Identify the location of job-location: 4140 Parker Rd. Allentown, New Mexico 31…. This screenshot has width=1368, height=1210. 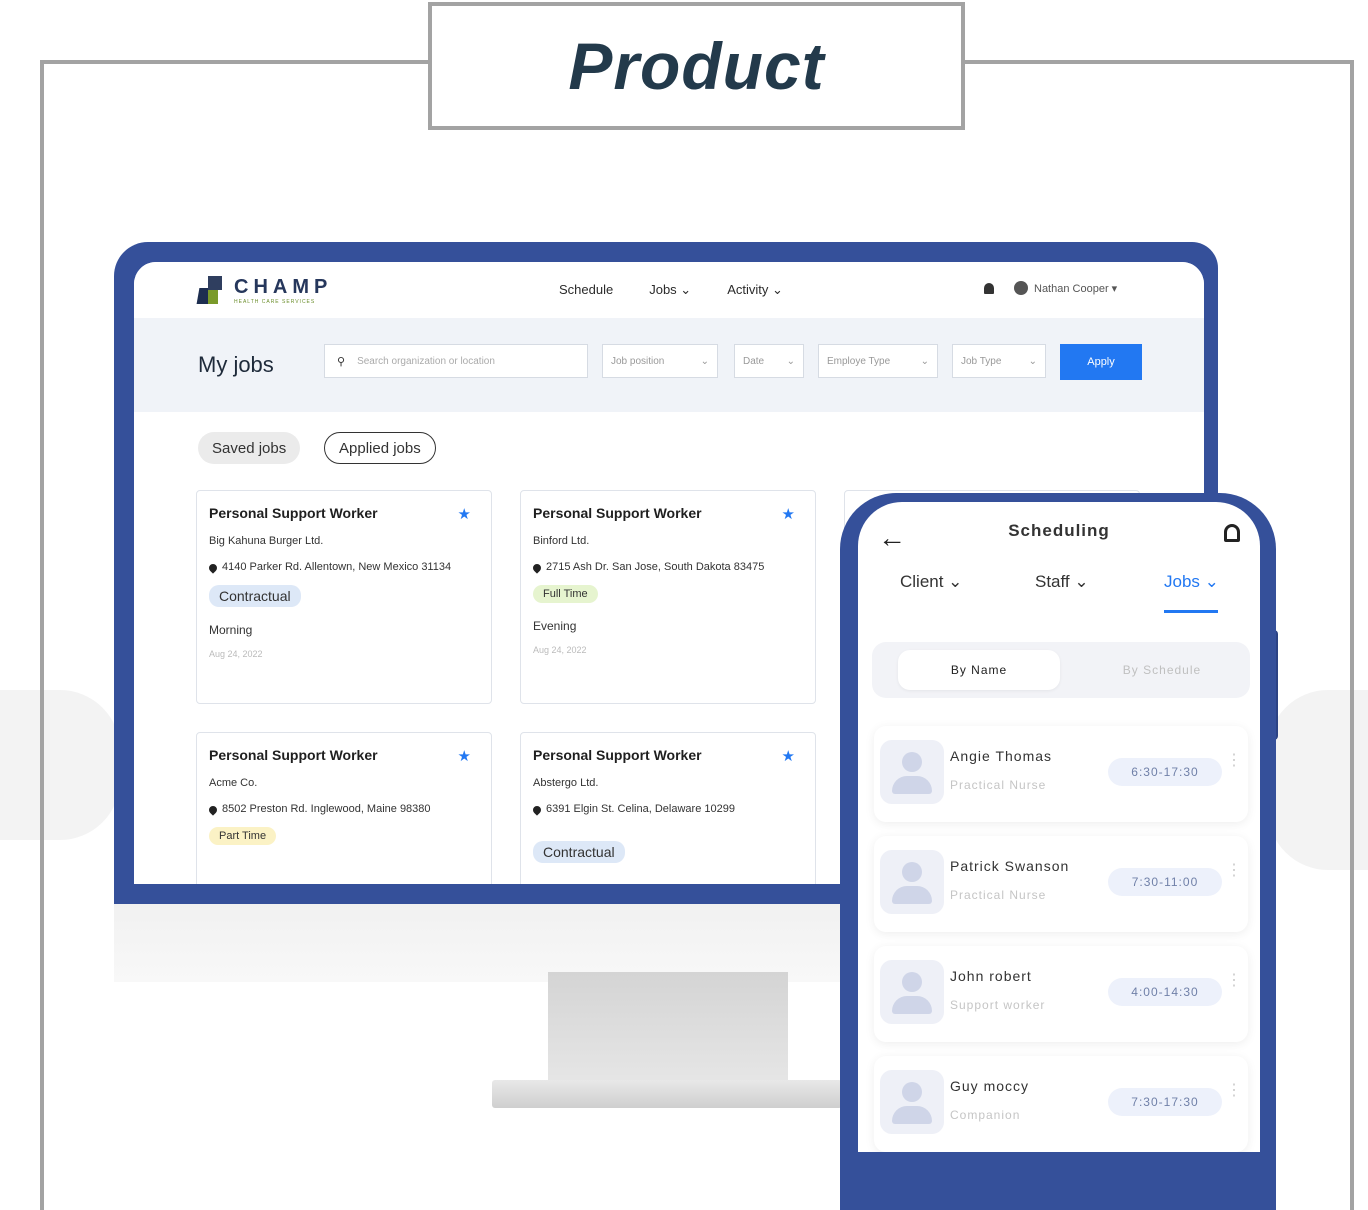
(337, 567).